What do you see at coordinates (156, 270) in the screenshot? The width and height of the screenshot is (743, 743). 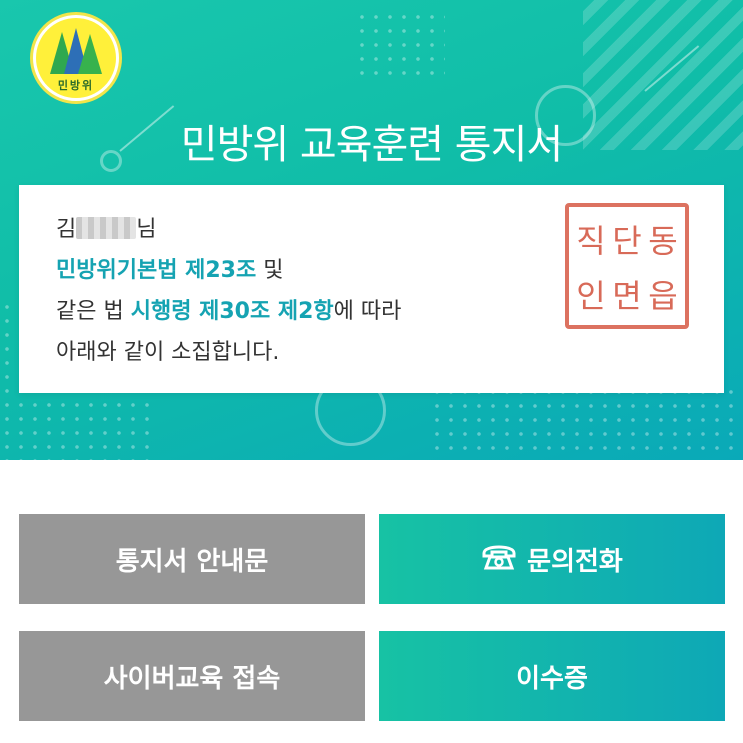 I see `law-reference: 민방위기본법 제23조` at bounding box center [156, 270].